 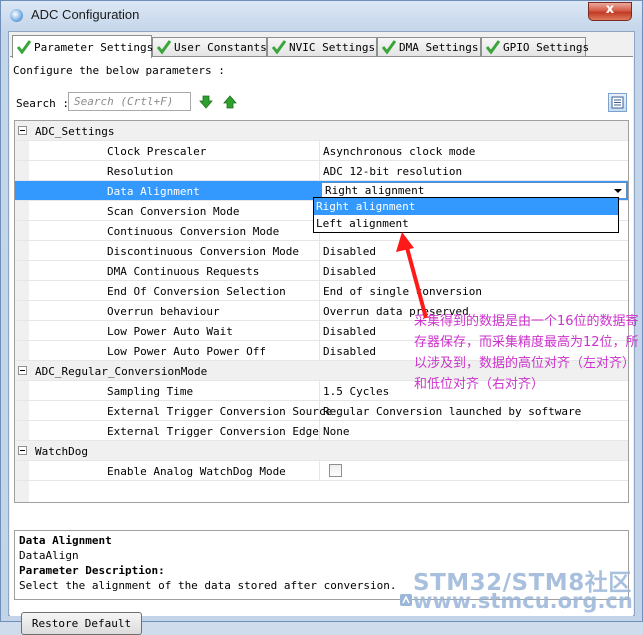 What do you see at coordinates (92, 570) in the screenshot?
I see `description-section-label: Parameter Description:` at bounding box center [92, 570].